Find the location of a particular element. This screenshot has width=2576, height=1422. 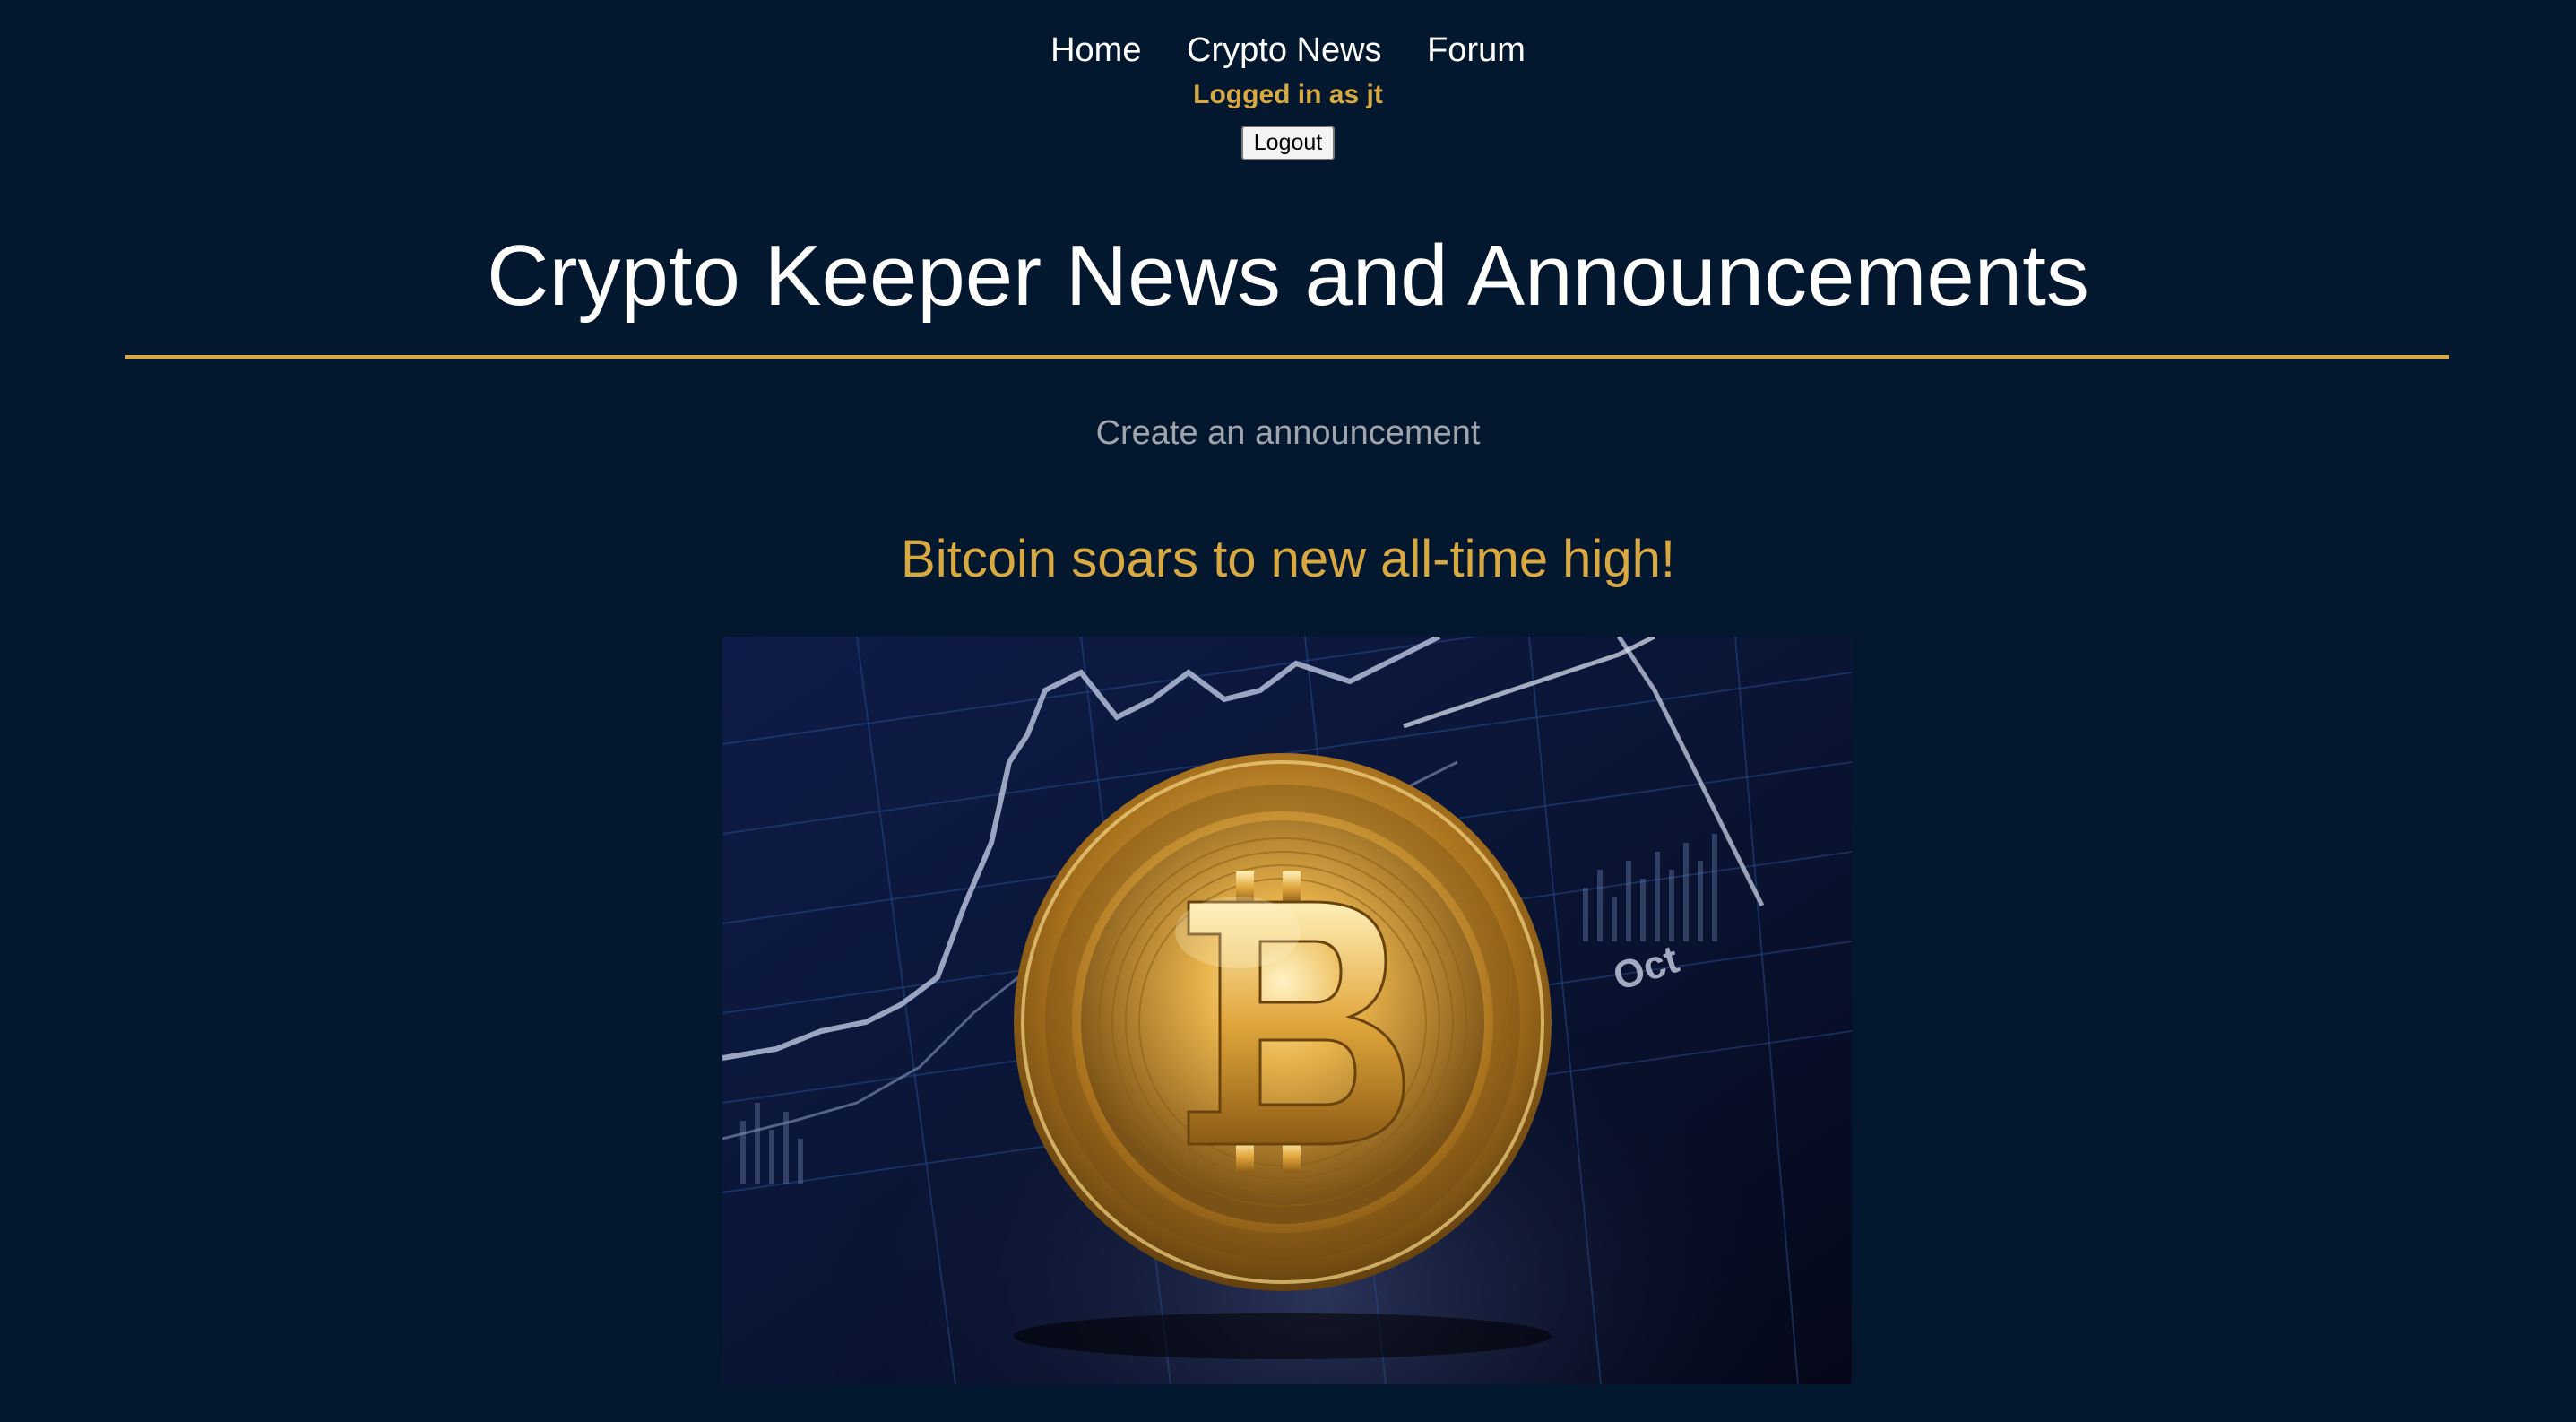

logout-wrapper: Logout is located at coordinates (1288, 143).